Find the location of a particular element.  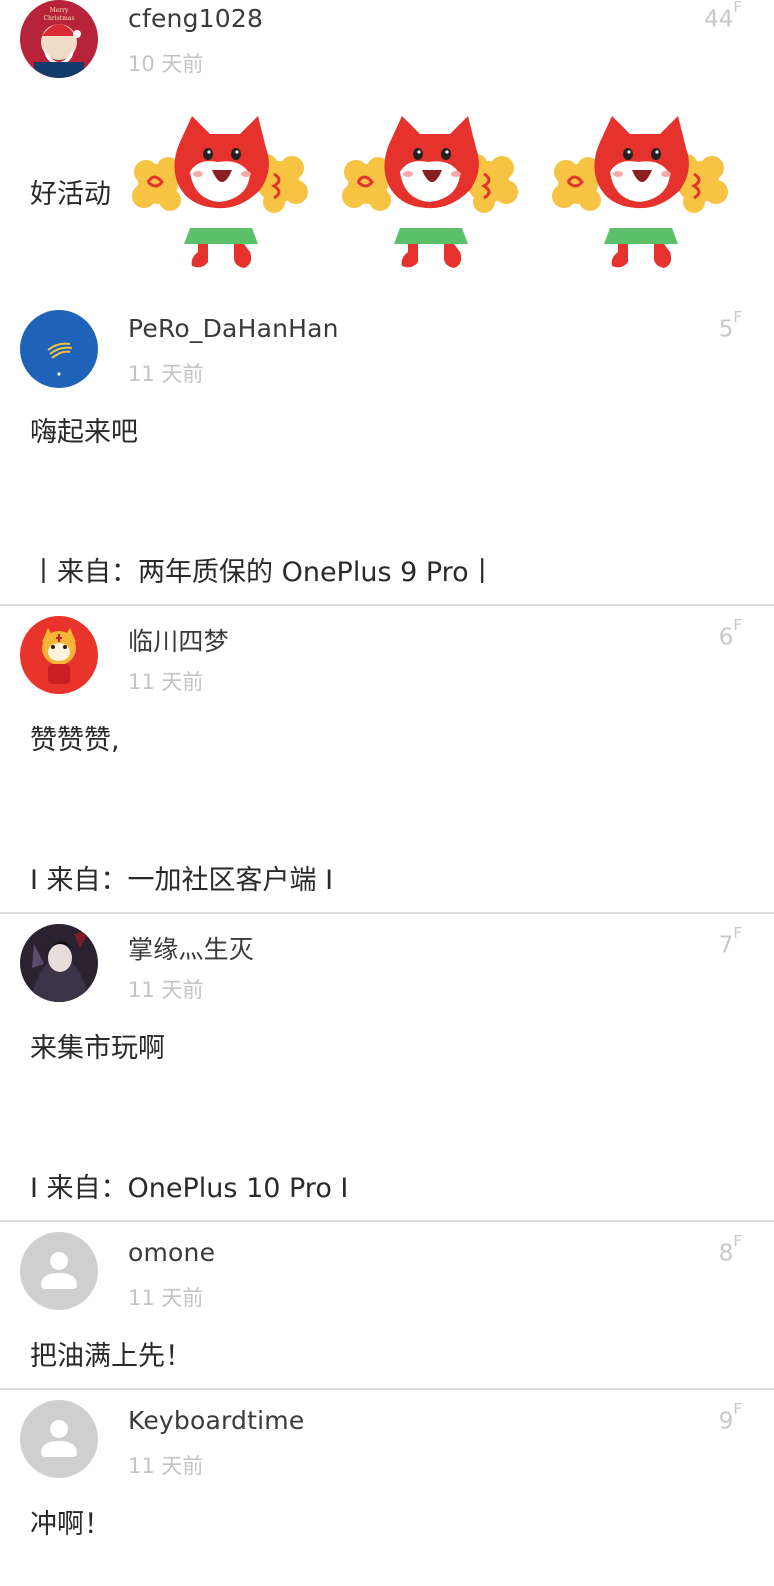

floor-number: 44F is located at coordinates (723, 16).